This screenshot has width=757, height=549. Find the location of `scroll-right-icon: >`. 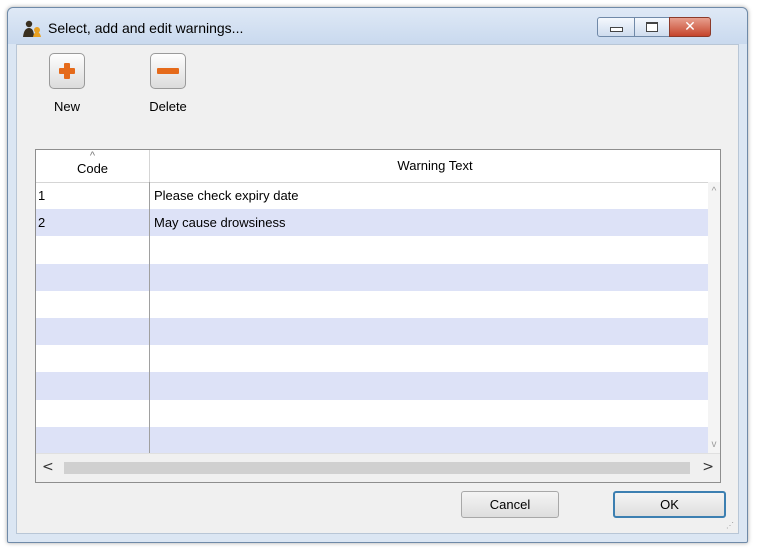

scroll-right-icon: > is located at coordinates (708, 467).